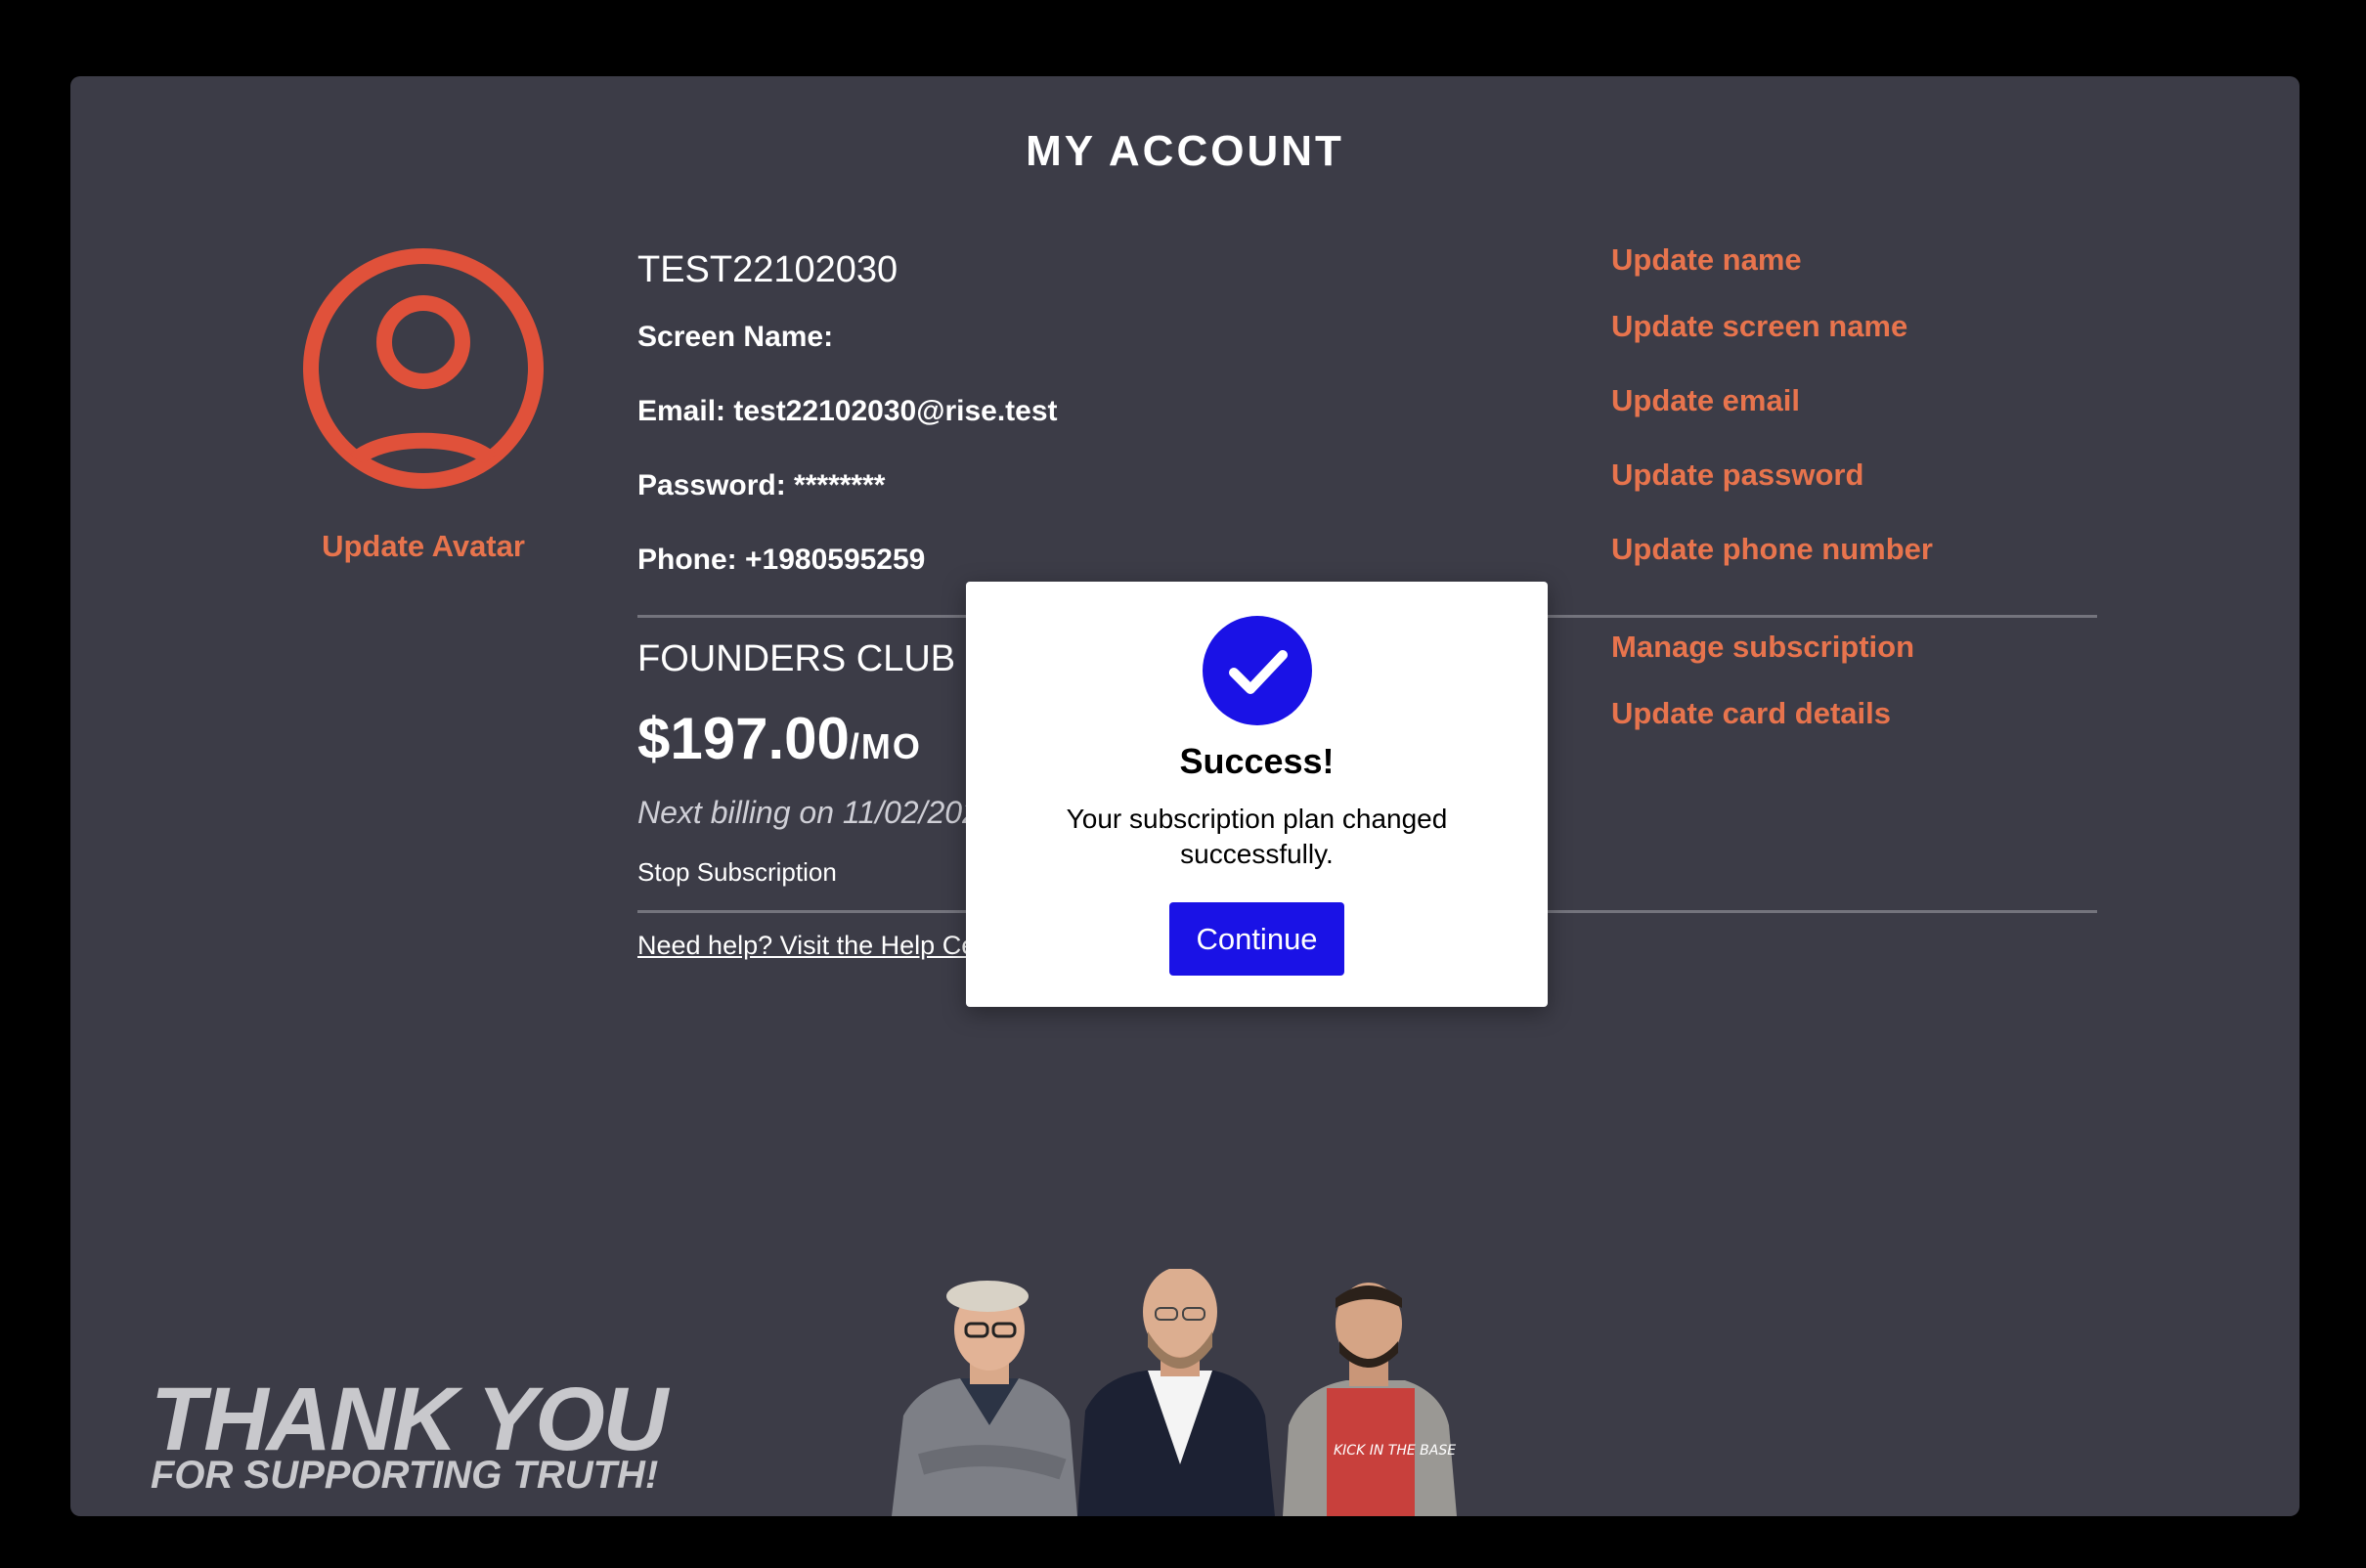 Image resolution: width=2366 pixels, height=1568 pixels. I want to click on account-username: TEST22102030, so click(767, 270).